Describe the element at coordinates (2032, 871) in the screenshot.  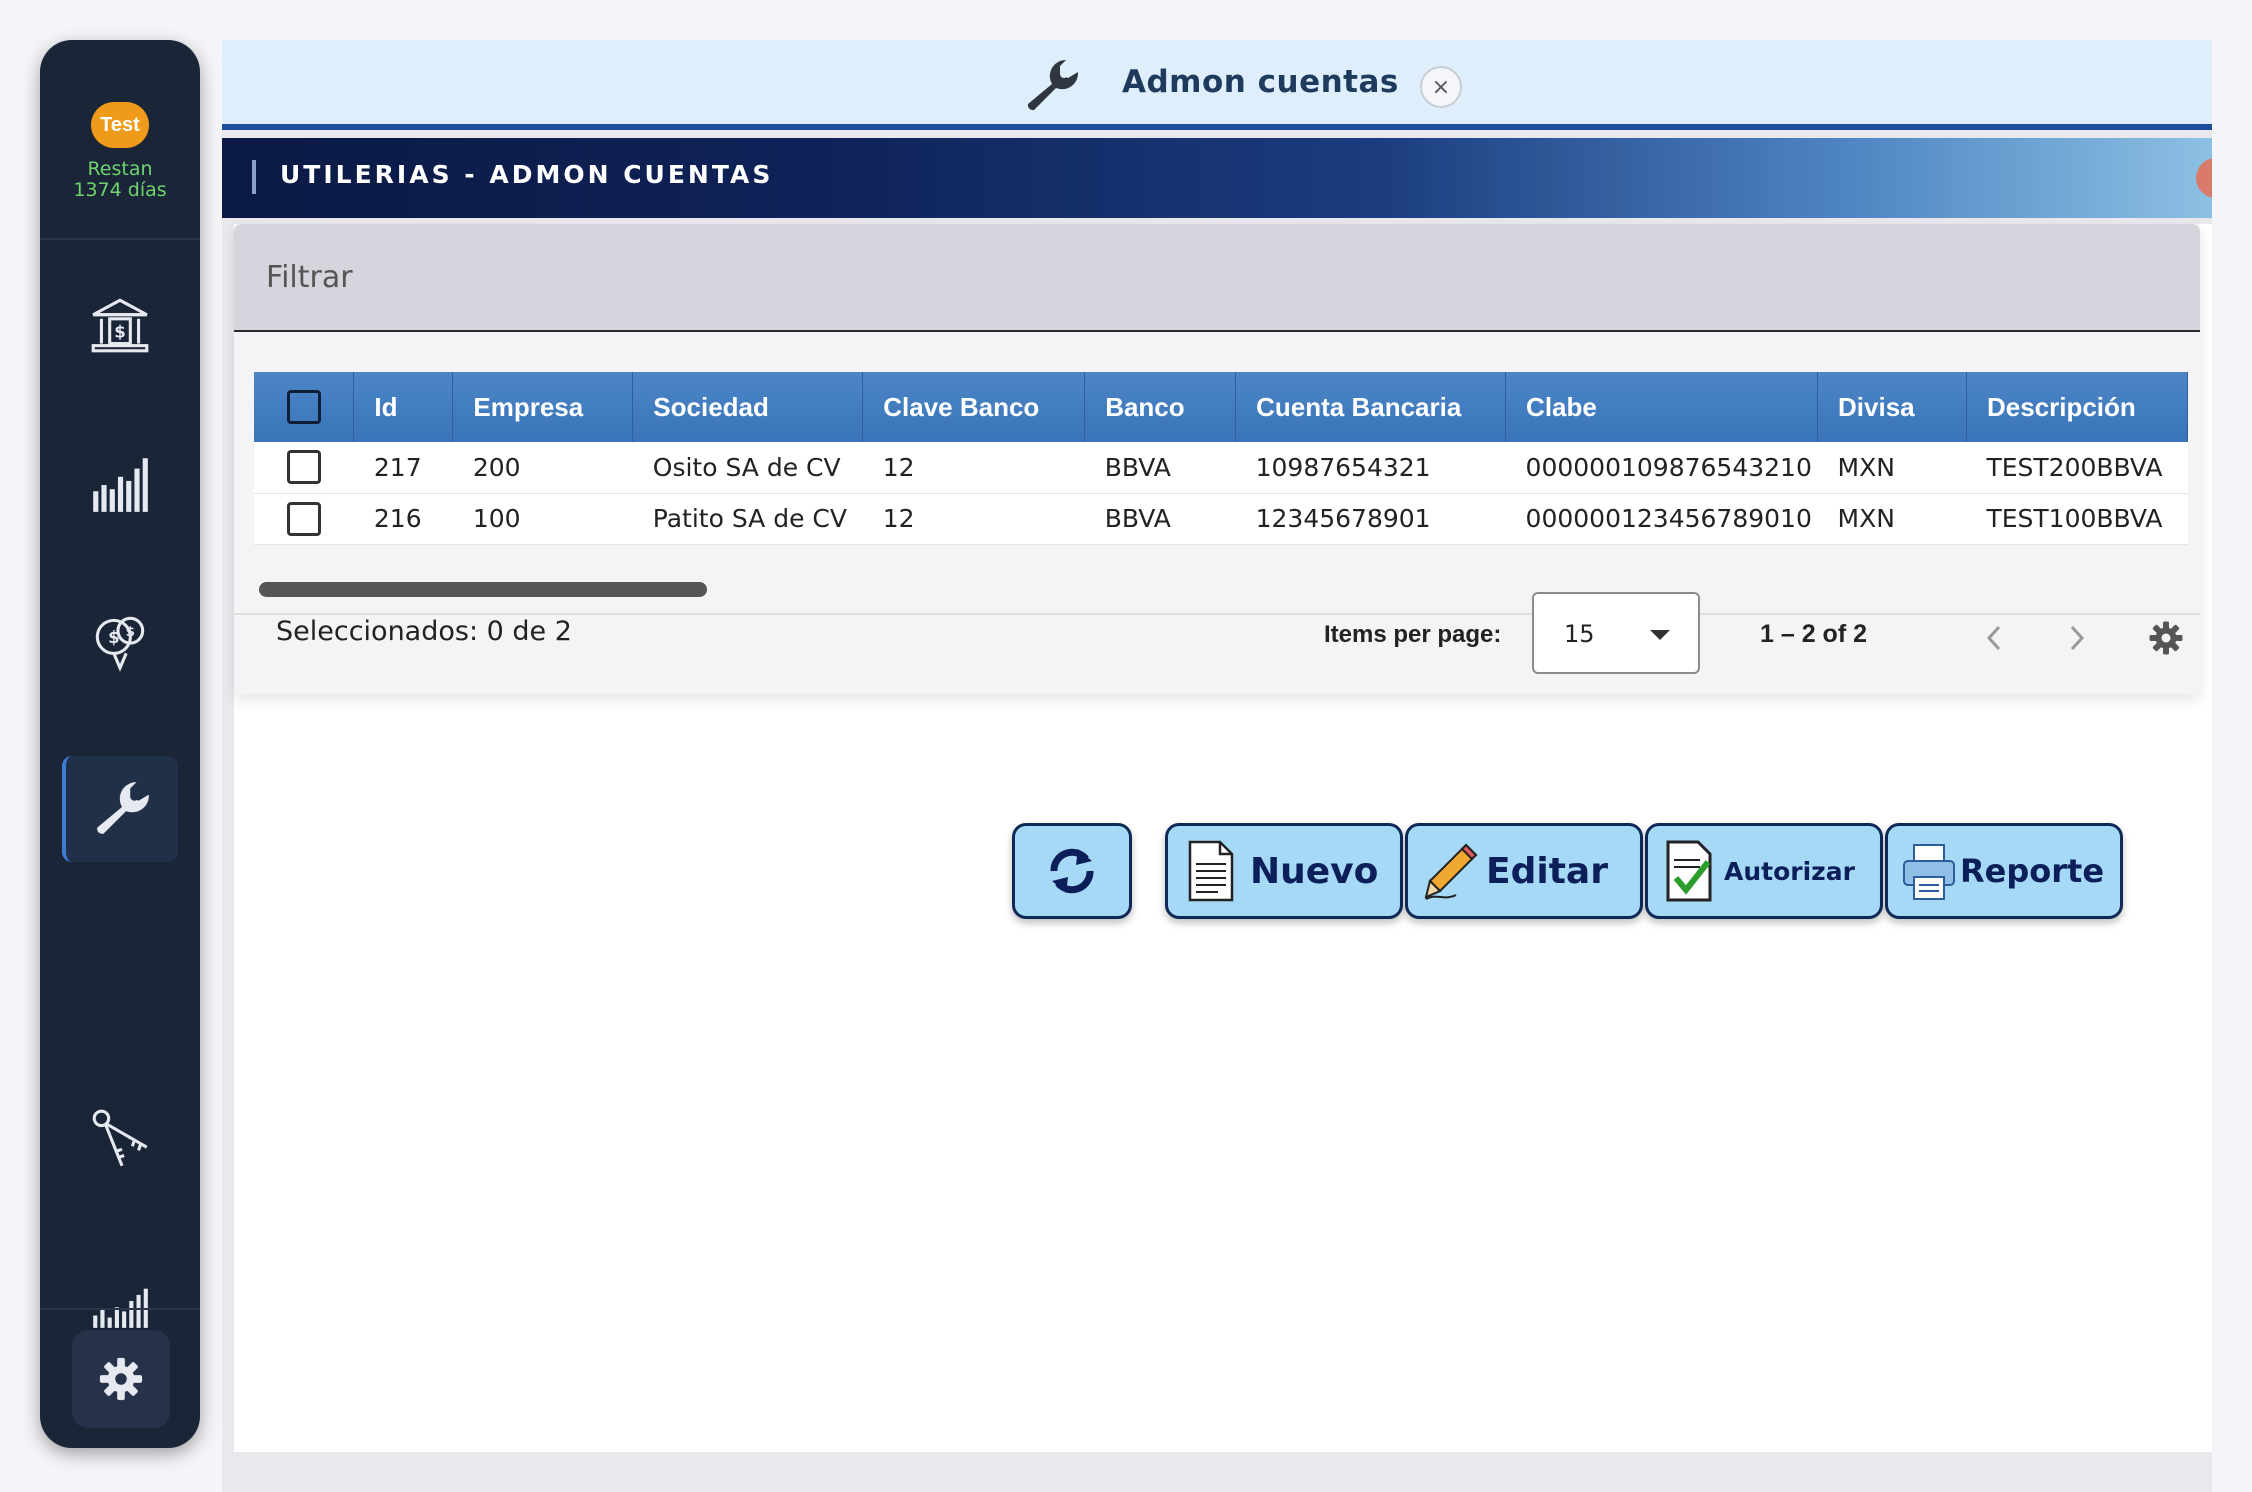
I see `reporte-label: Reporte` at that location.